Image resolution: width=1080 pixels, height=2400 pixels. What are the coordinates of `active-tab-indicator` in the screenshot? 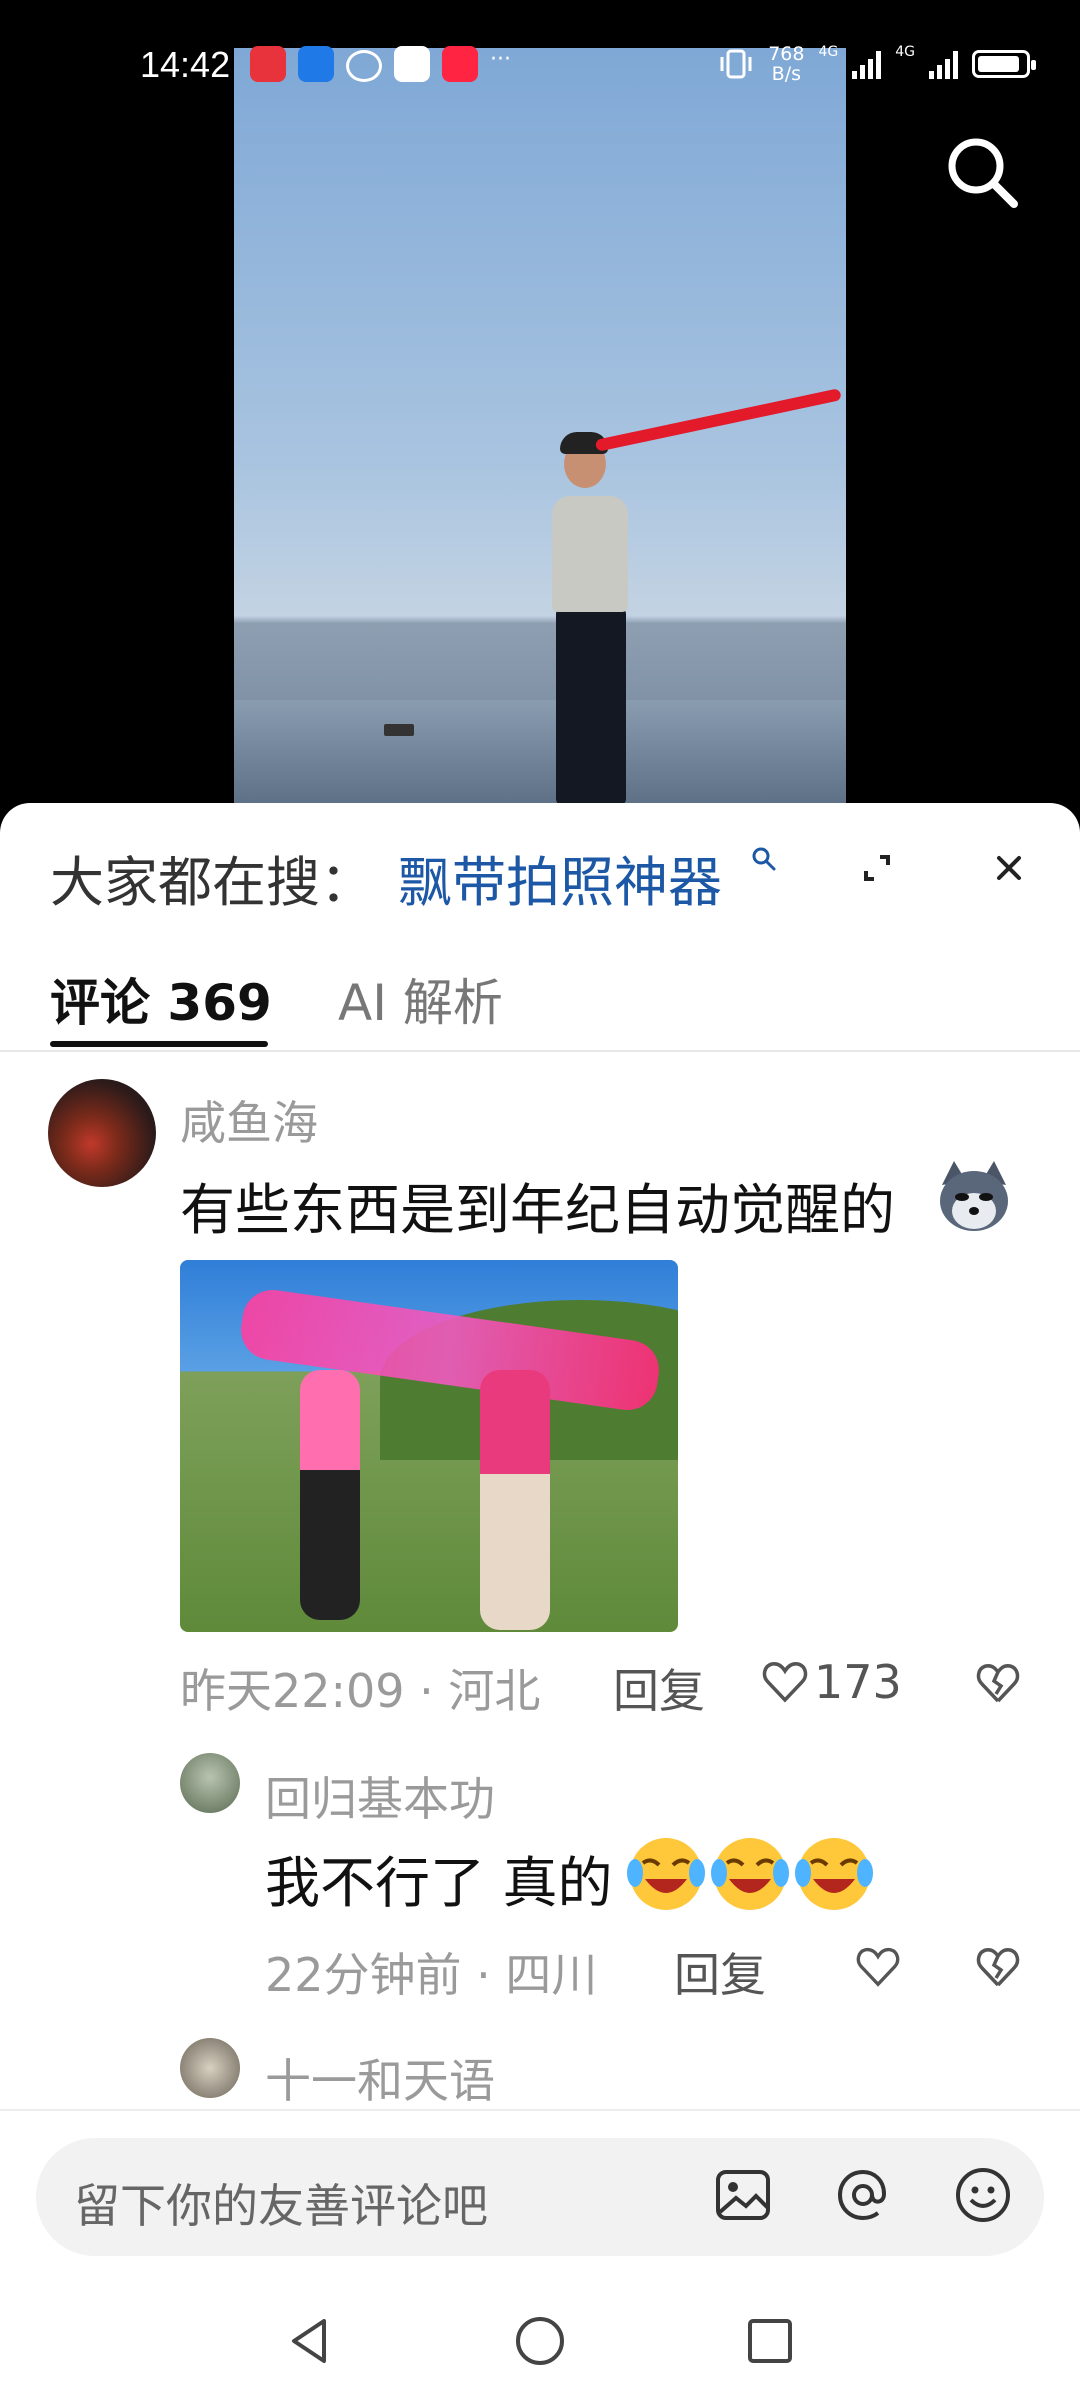 It's located at (159, 1044).